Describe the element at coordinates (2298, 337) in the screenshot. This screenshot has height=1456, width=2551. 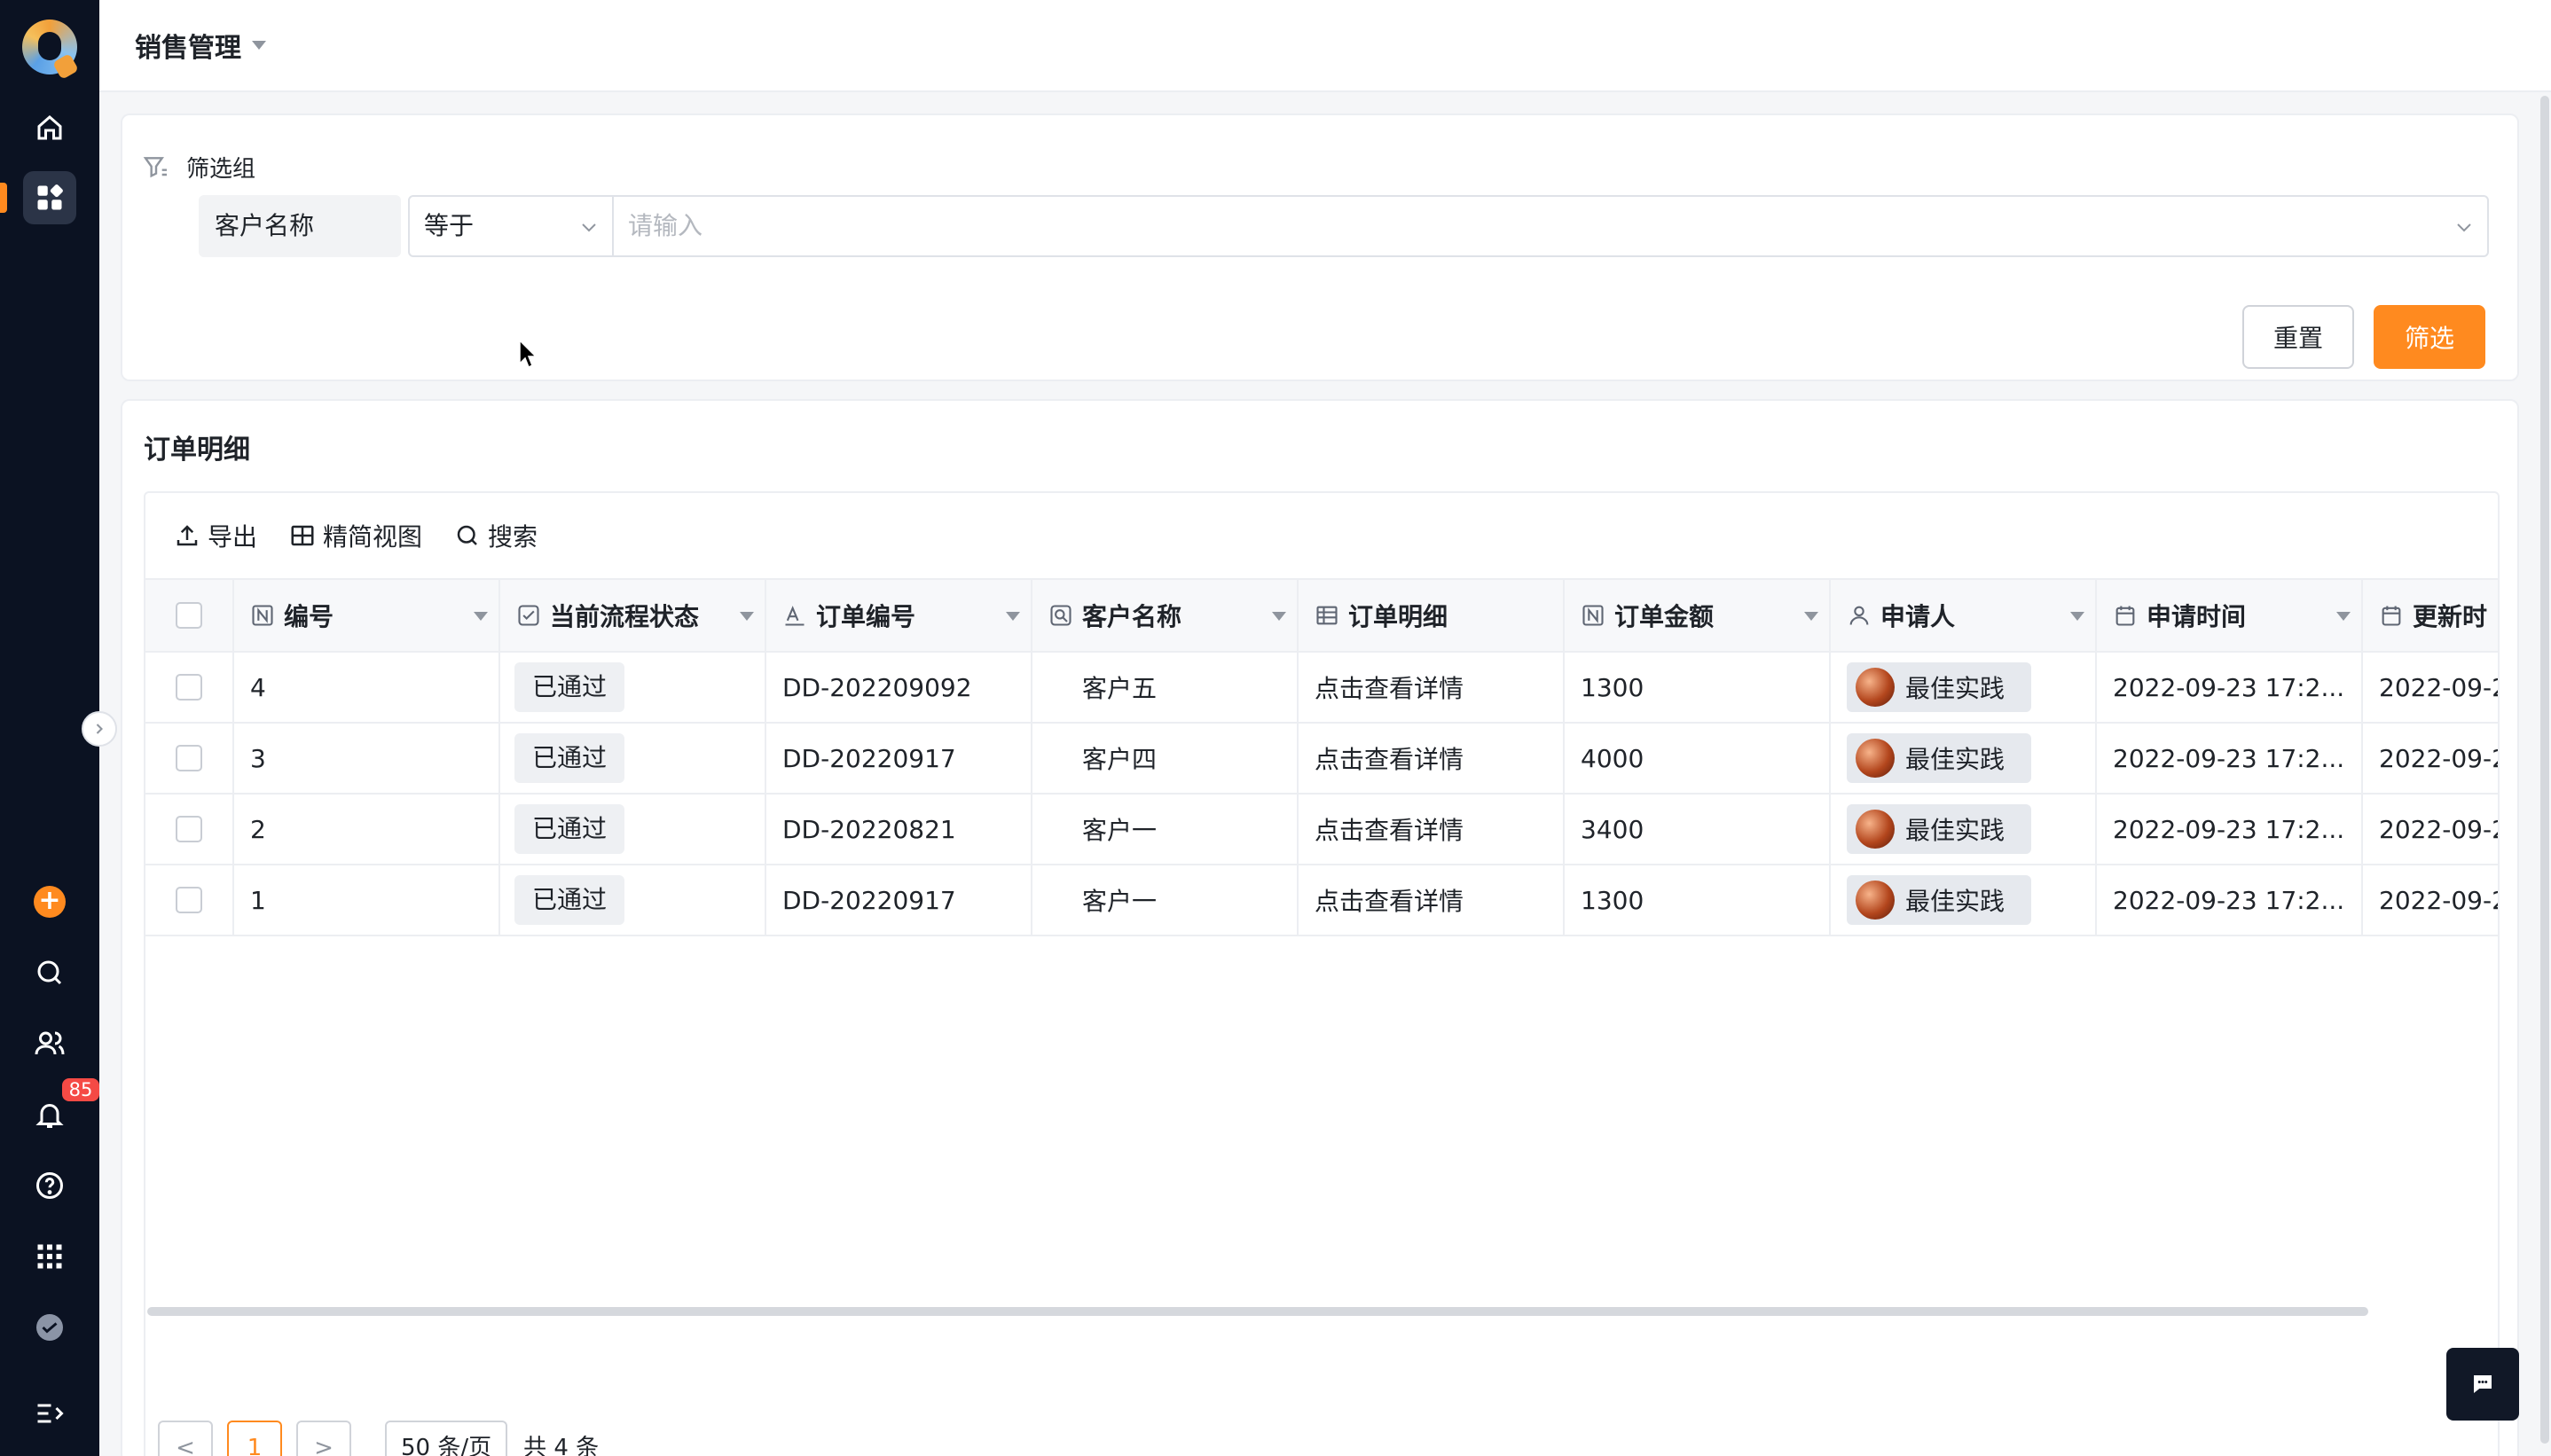
I see `reset-button: 重置` at that location.